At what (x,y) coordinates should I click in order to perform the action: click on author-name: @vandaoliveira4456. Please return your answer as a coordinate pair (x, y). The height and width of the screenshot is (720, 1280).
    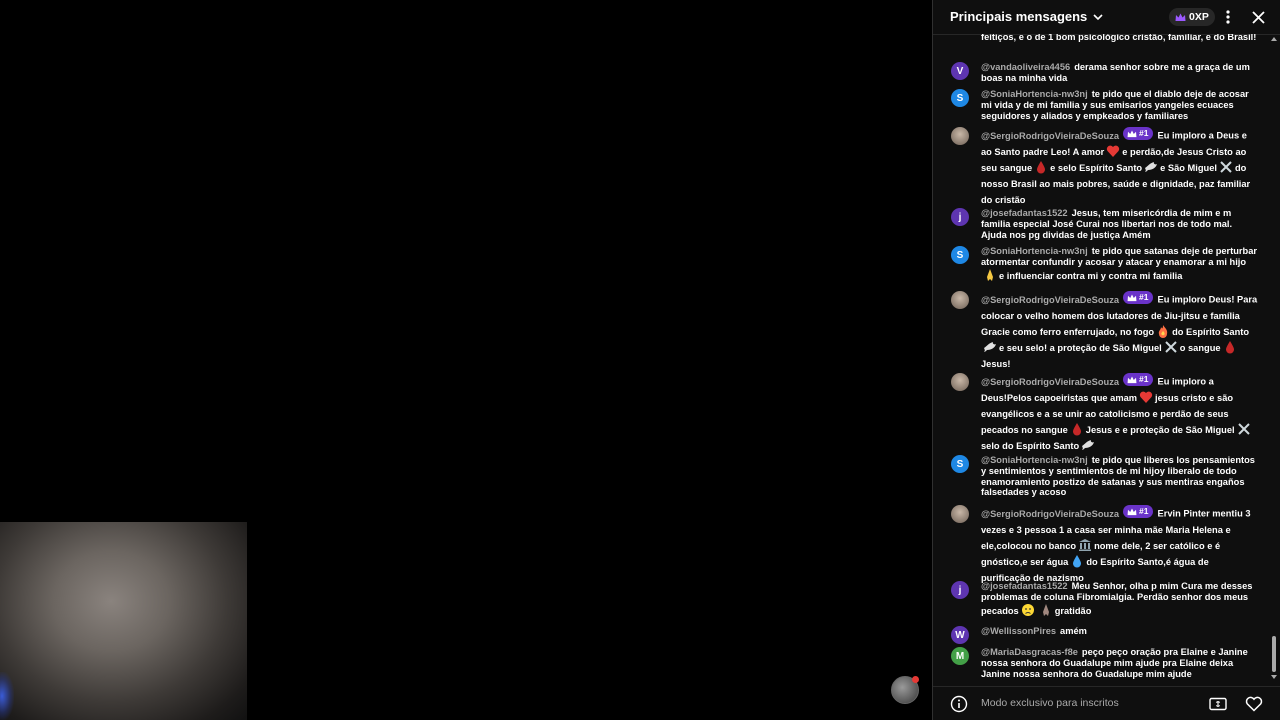
    Looking at the image, I should click on (1025, 67).